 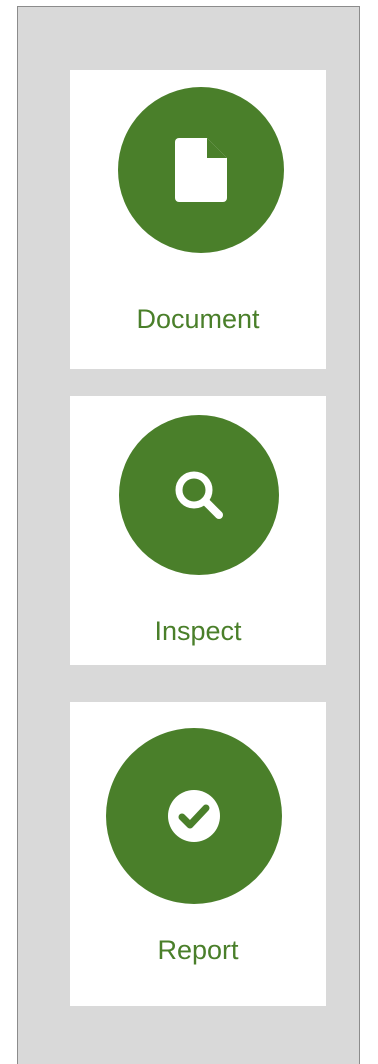 I want to click on check-circle-icon, so click(x=194, y=816).